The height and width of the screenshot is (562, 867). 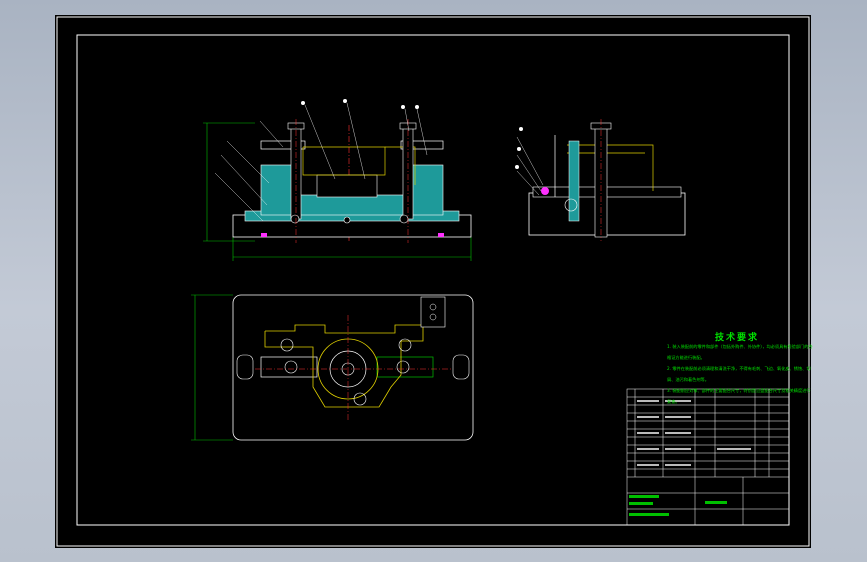 What do you see at coordinates (673, 401) in the screenshot?
I see `technical-requirement-line: 复查。` at bounding box center [673, 401].